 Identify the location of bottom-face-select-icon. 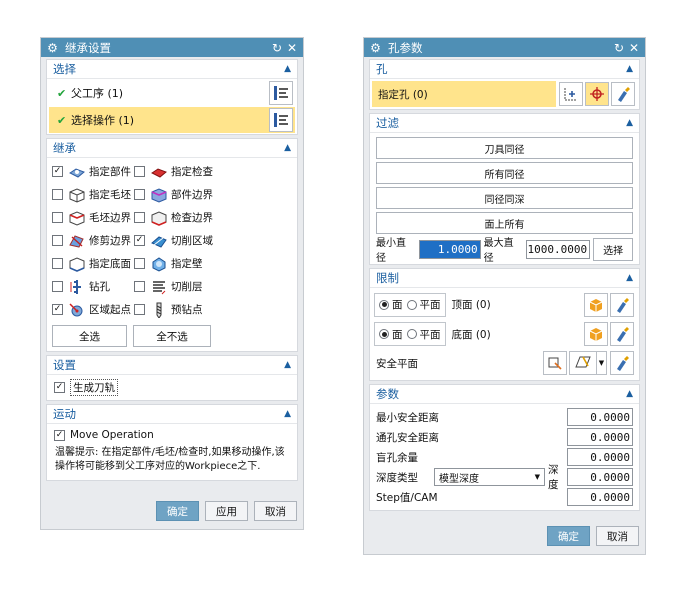
(596, 334).